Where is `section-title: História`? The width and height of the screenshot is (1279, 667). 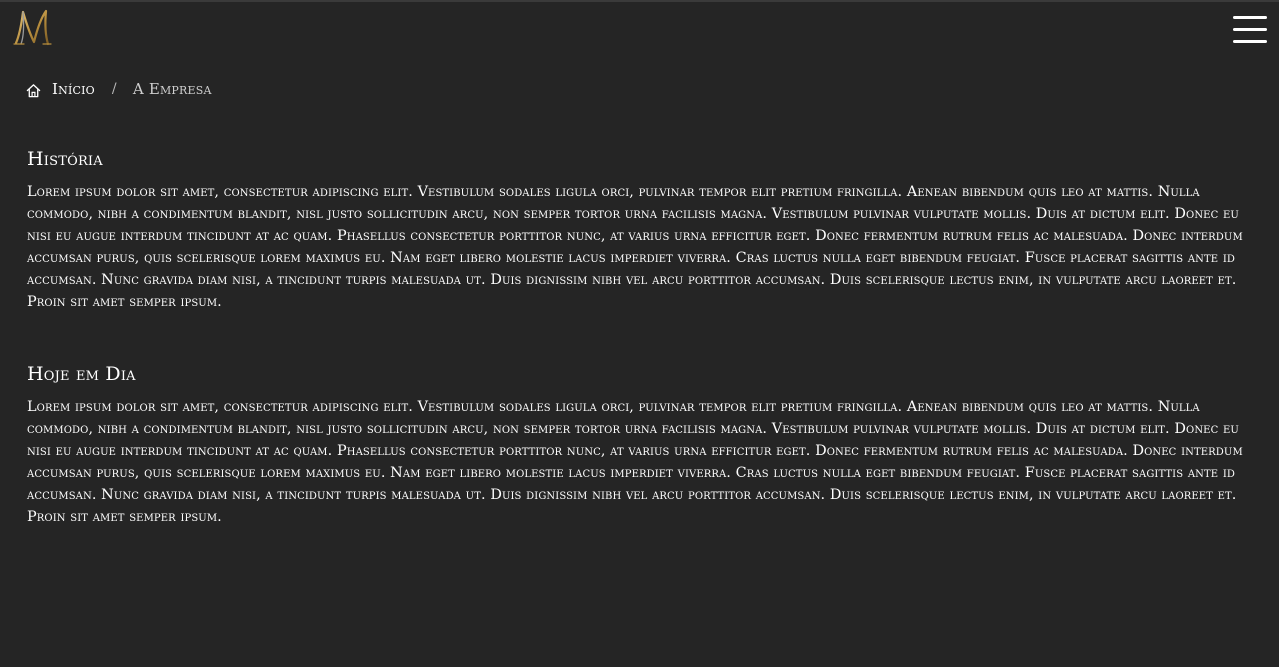 section-title: História is located at coordinates (65, 159).